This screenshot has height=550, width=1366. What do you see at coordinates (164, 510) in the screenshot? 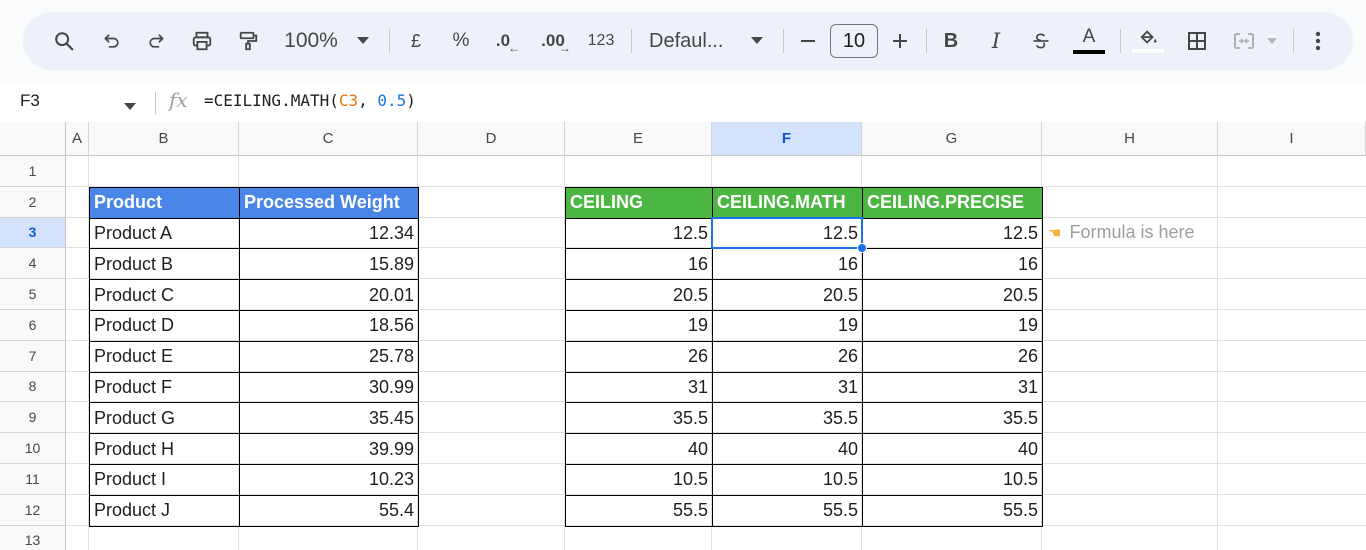
I see `product-name-cell: Product J` at bounding box center [164, 510].